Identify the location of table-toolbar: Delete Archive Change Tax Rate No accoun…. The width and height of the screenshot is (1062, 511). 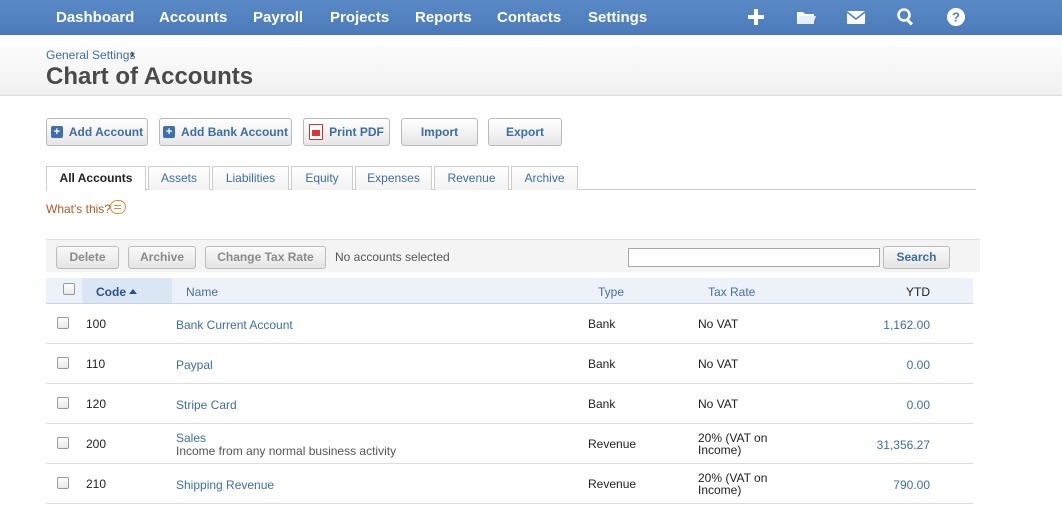
(513, 255).